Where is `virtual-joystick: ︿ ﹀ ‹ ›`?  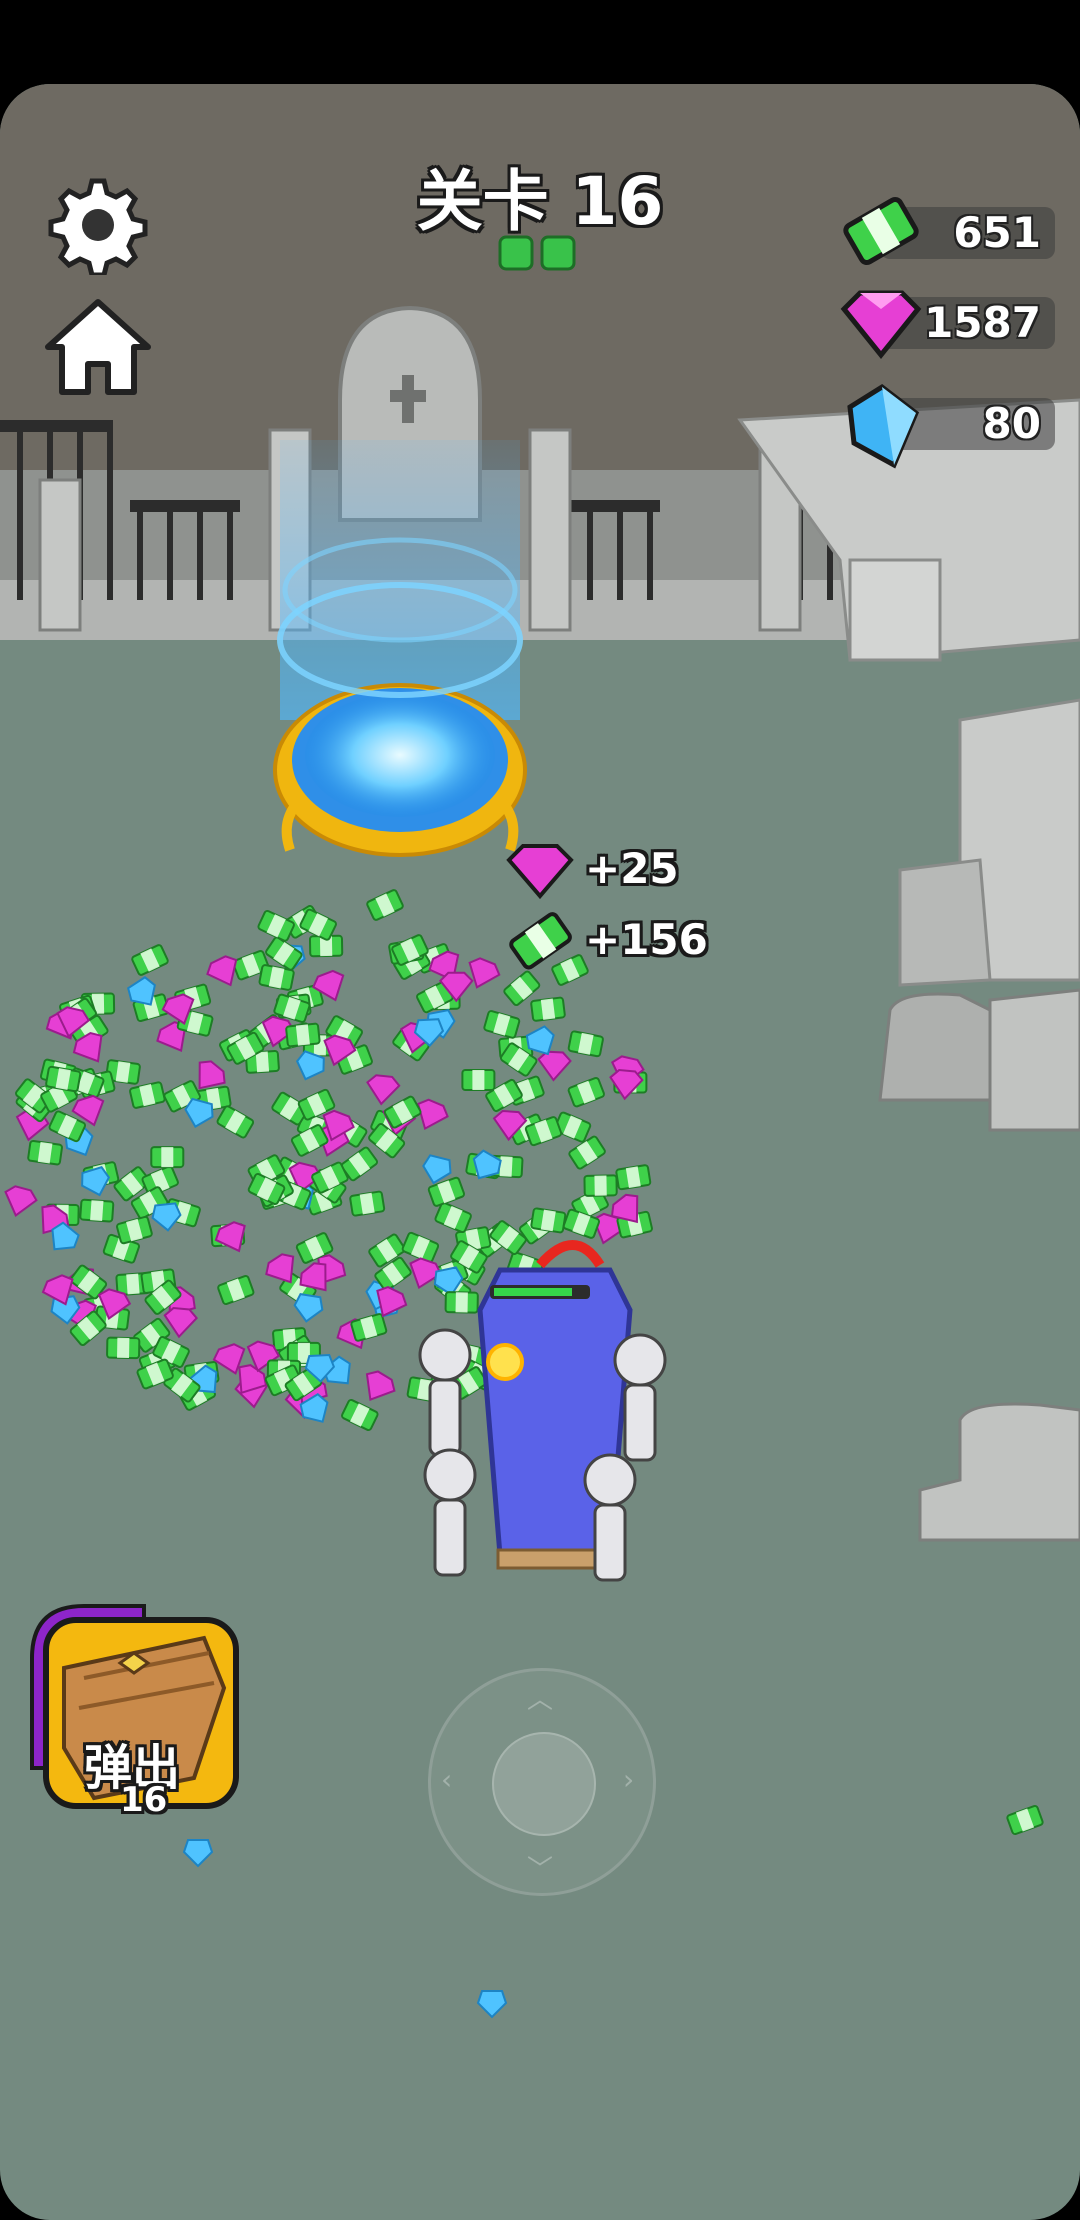 virtual-joystick: ︿ ﹀ ‹ › is located at coordinates (542, 1782).